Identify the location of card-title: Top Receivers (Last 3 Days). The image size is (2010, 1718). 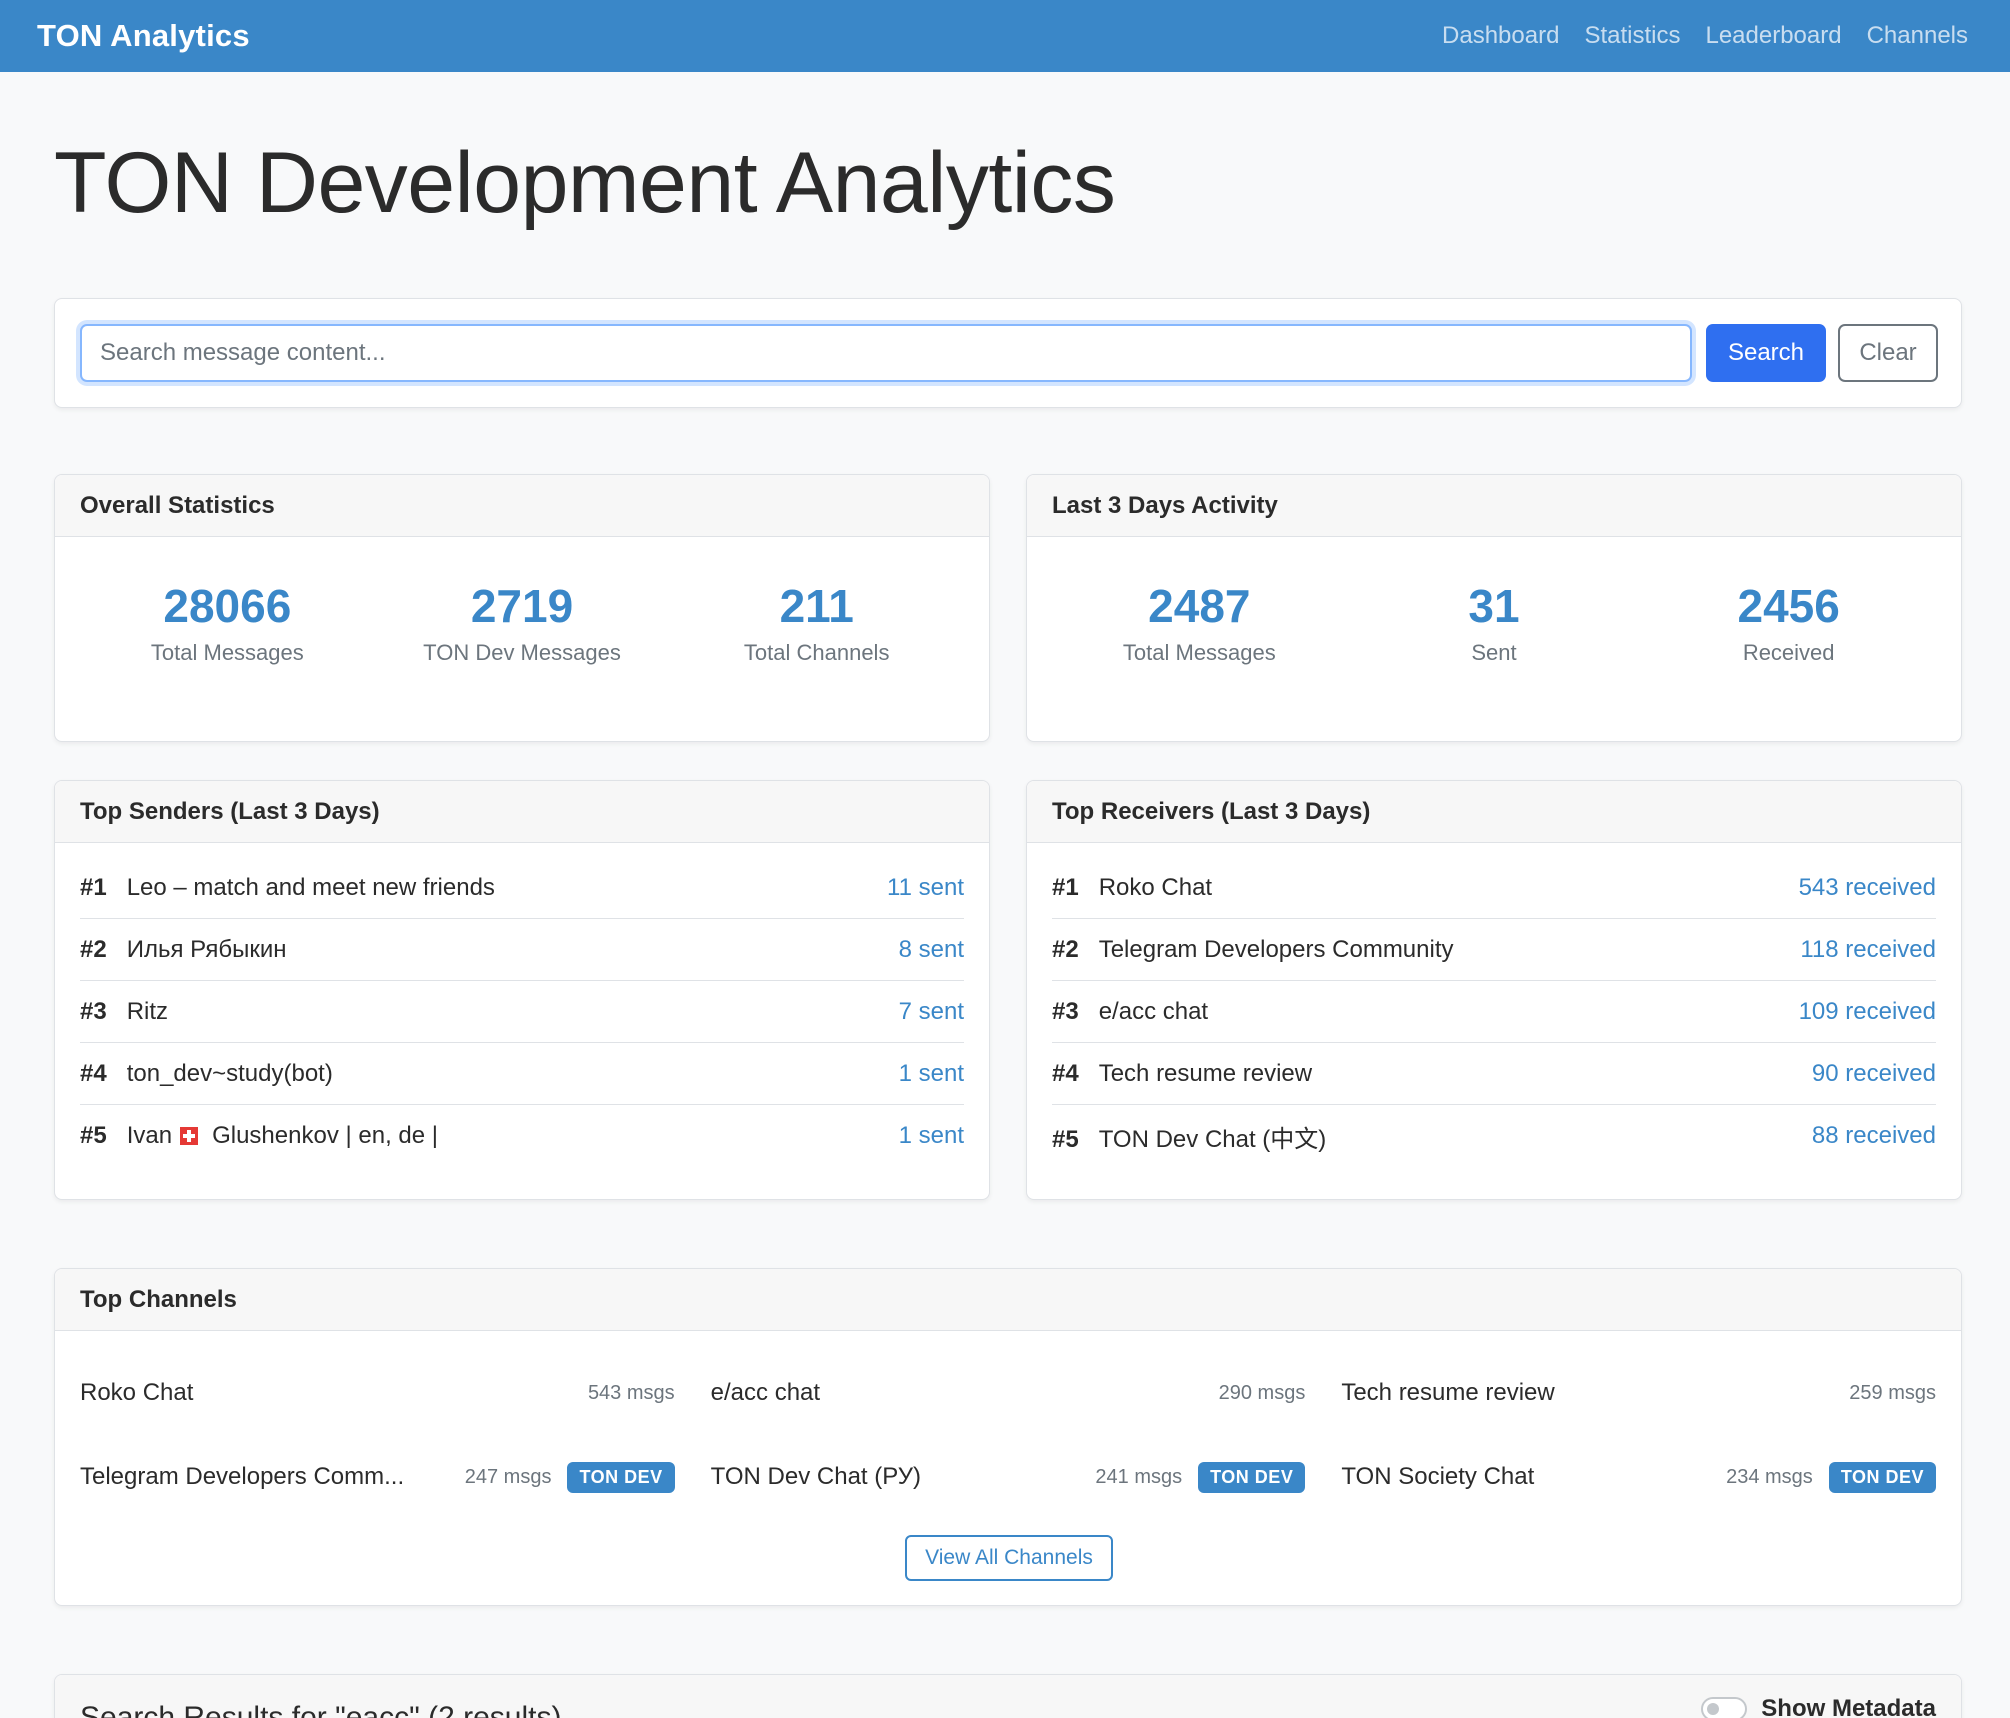
(1494, 812).